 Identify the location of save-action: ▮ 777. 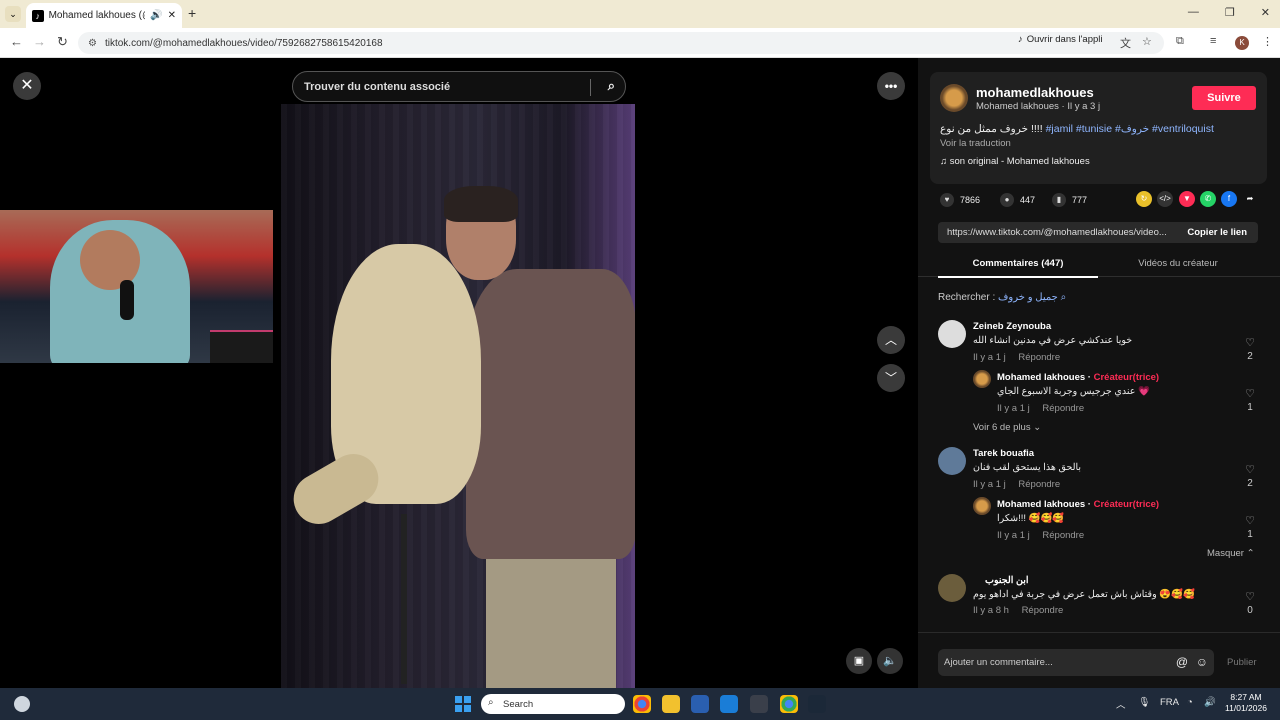
(1069, 200).